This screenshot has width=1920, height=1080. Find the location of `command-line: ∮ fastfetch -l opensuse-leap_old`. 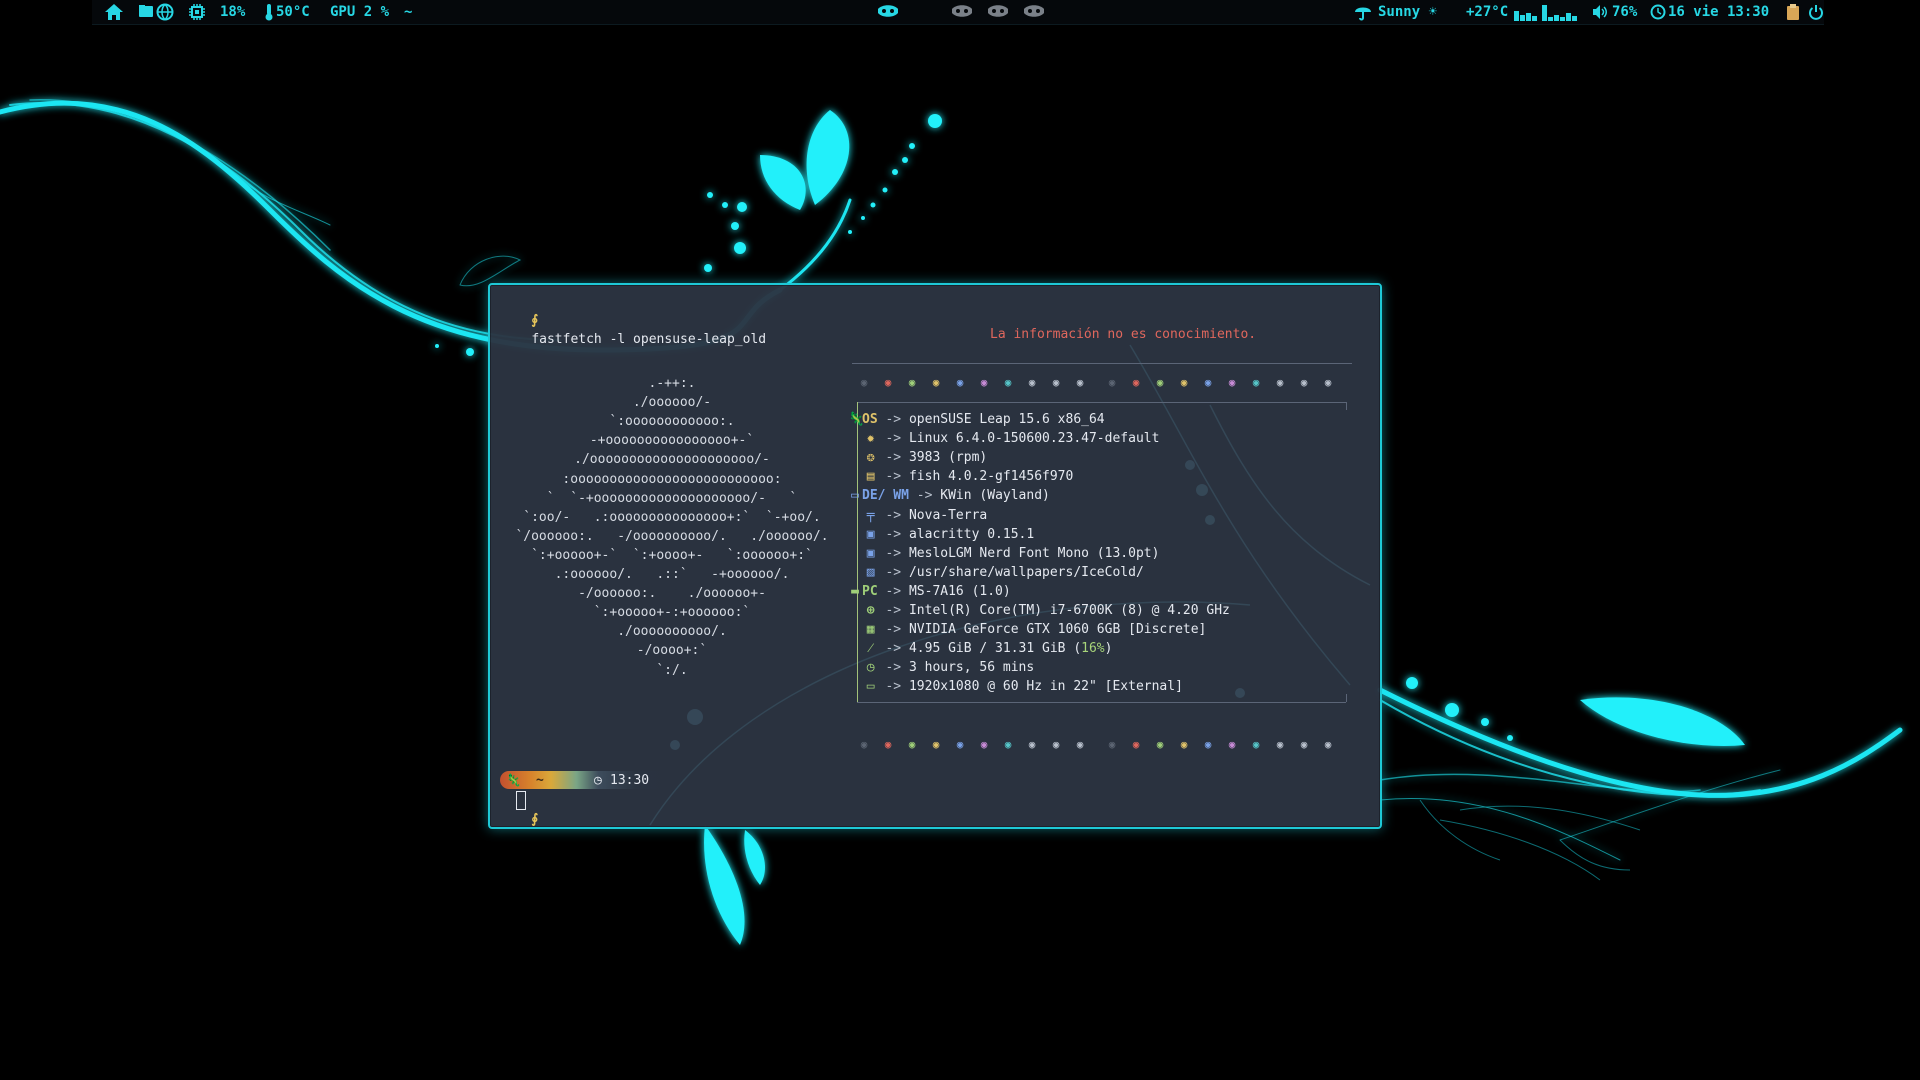

command-line: ∮ fastfetch -l opensuse-leap_old is located at coordinates (633, 330).